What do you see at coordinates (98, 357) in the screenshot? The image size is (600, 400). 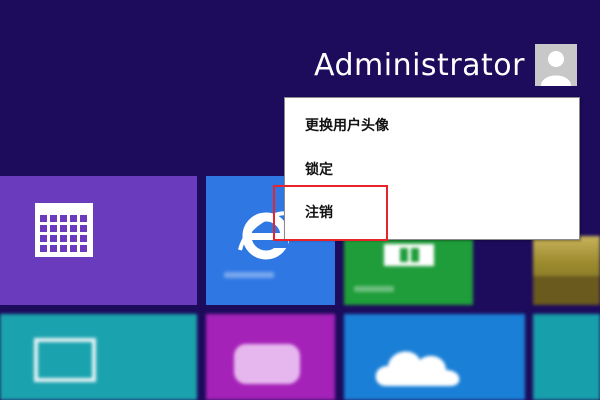 I see `photos-tile` at bounding box center [98, 357].